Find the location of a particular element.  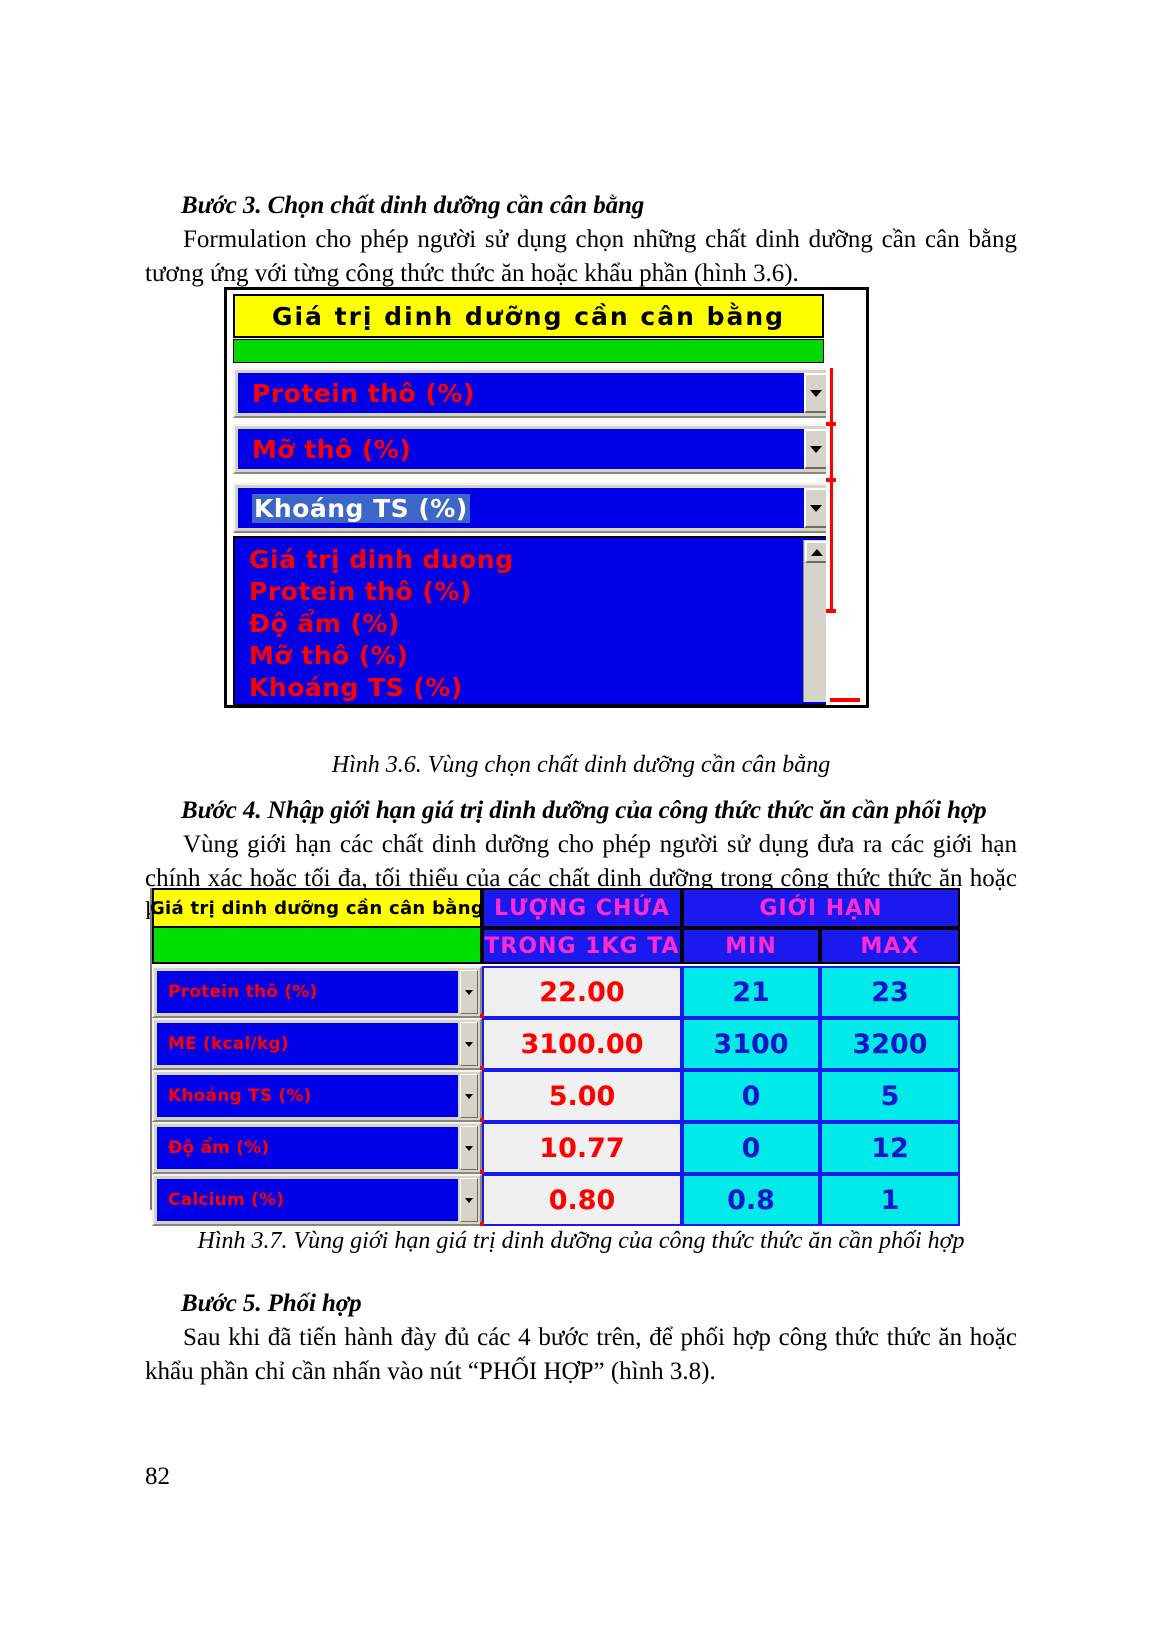

table-row: Calcium (%) 0.80 0.8 1 is located at coordinates (556, 1200).